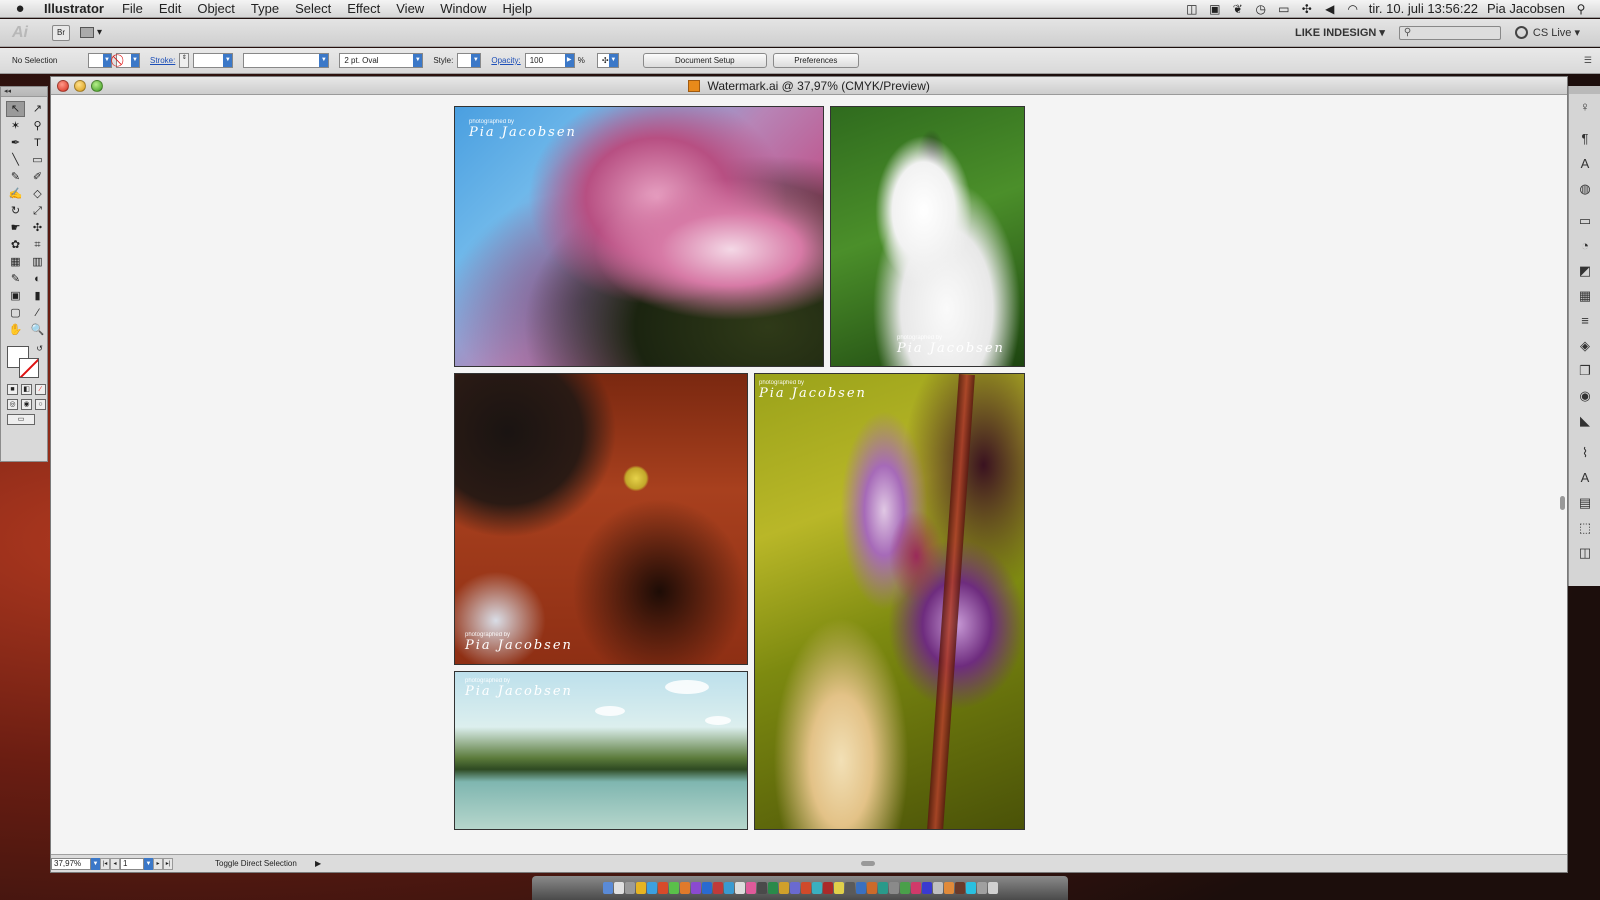  Describe the element at coordinates (37, 313) in the screenshot. I see `tool-26-icon: ⁄` at that location.